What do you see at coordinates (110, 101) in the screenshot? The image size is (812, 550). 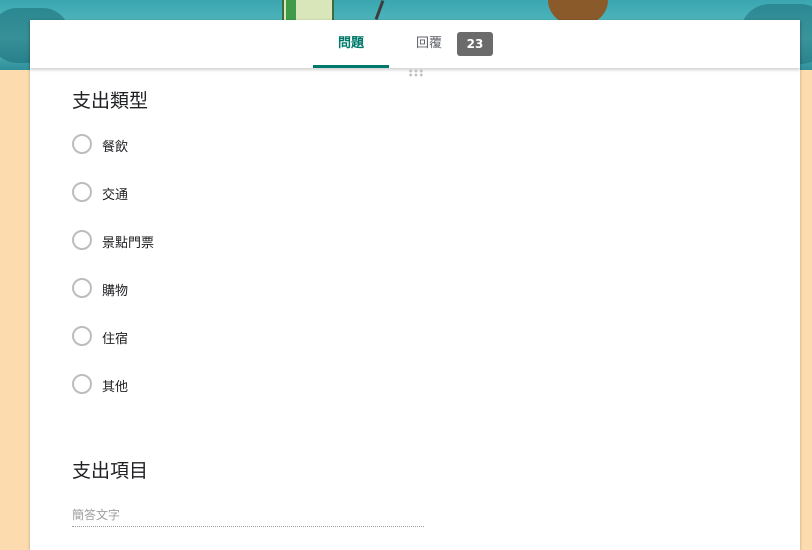 I see `question-title-expense-type: 支出類型` at bounding box center [110, 101].